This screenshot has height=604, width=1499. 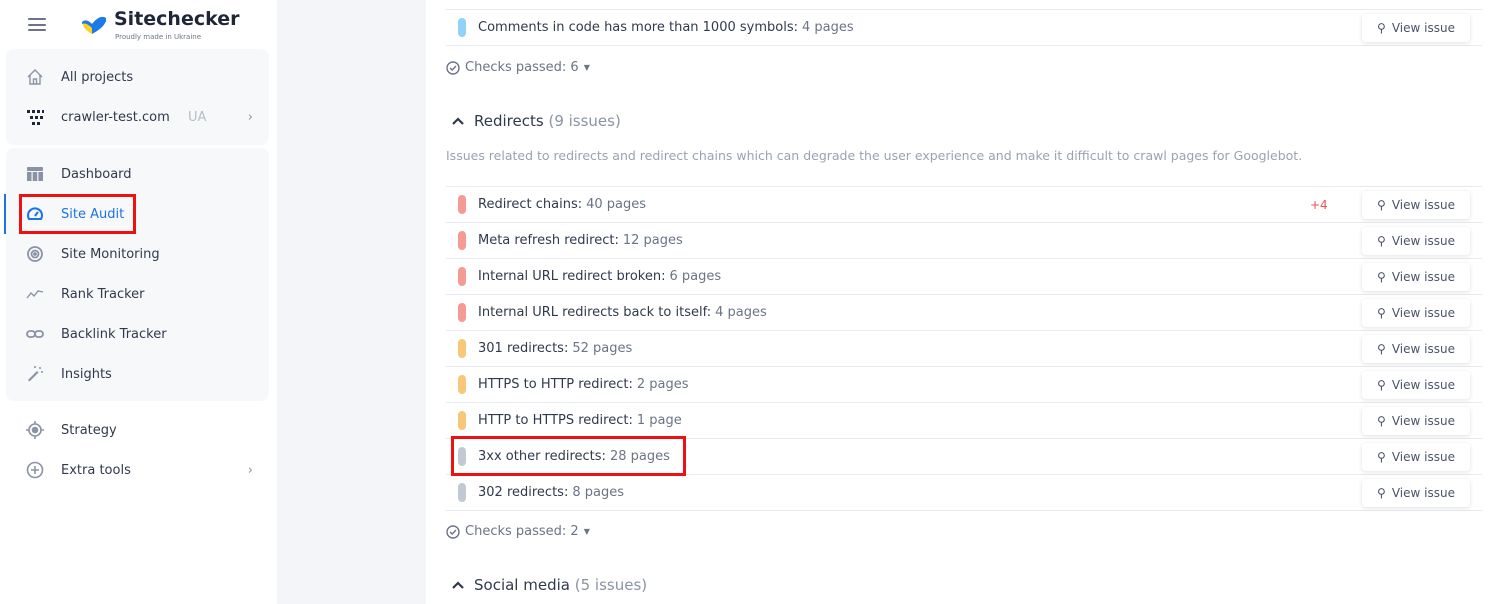 What do you see at coordinates (35, 430) in the screenshot?
I see `target-icon` at bounding box center [35, 430].